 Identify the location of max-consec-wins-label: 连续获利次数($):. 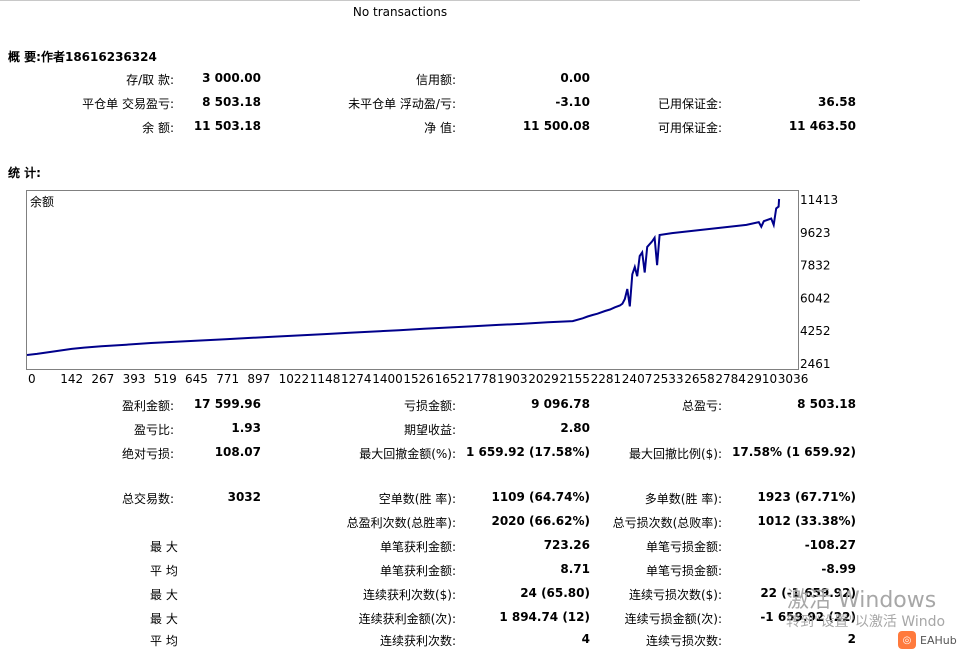
(409, 595).